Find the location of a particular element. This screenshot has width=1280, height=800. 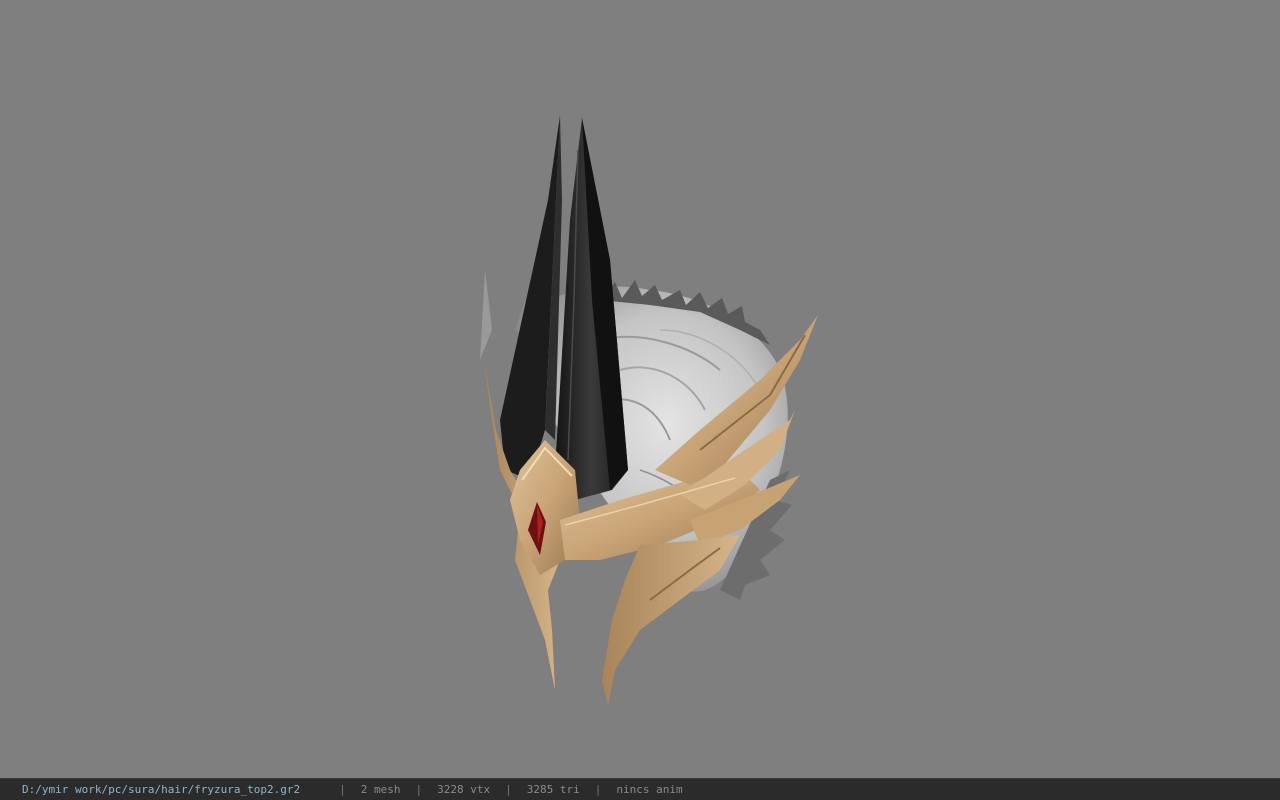

vertex-count: 3228 vtx is located at coordinates (464, 789).